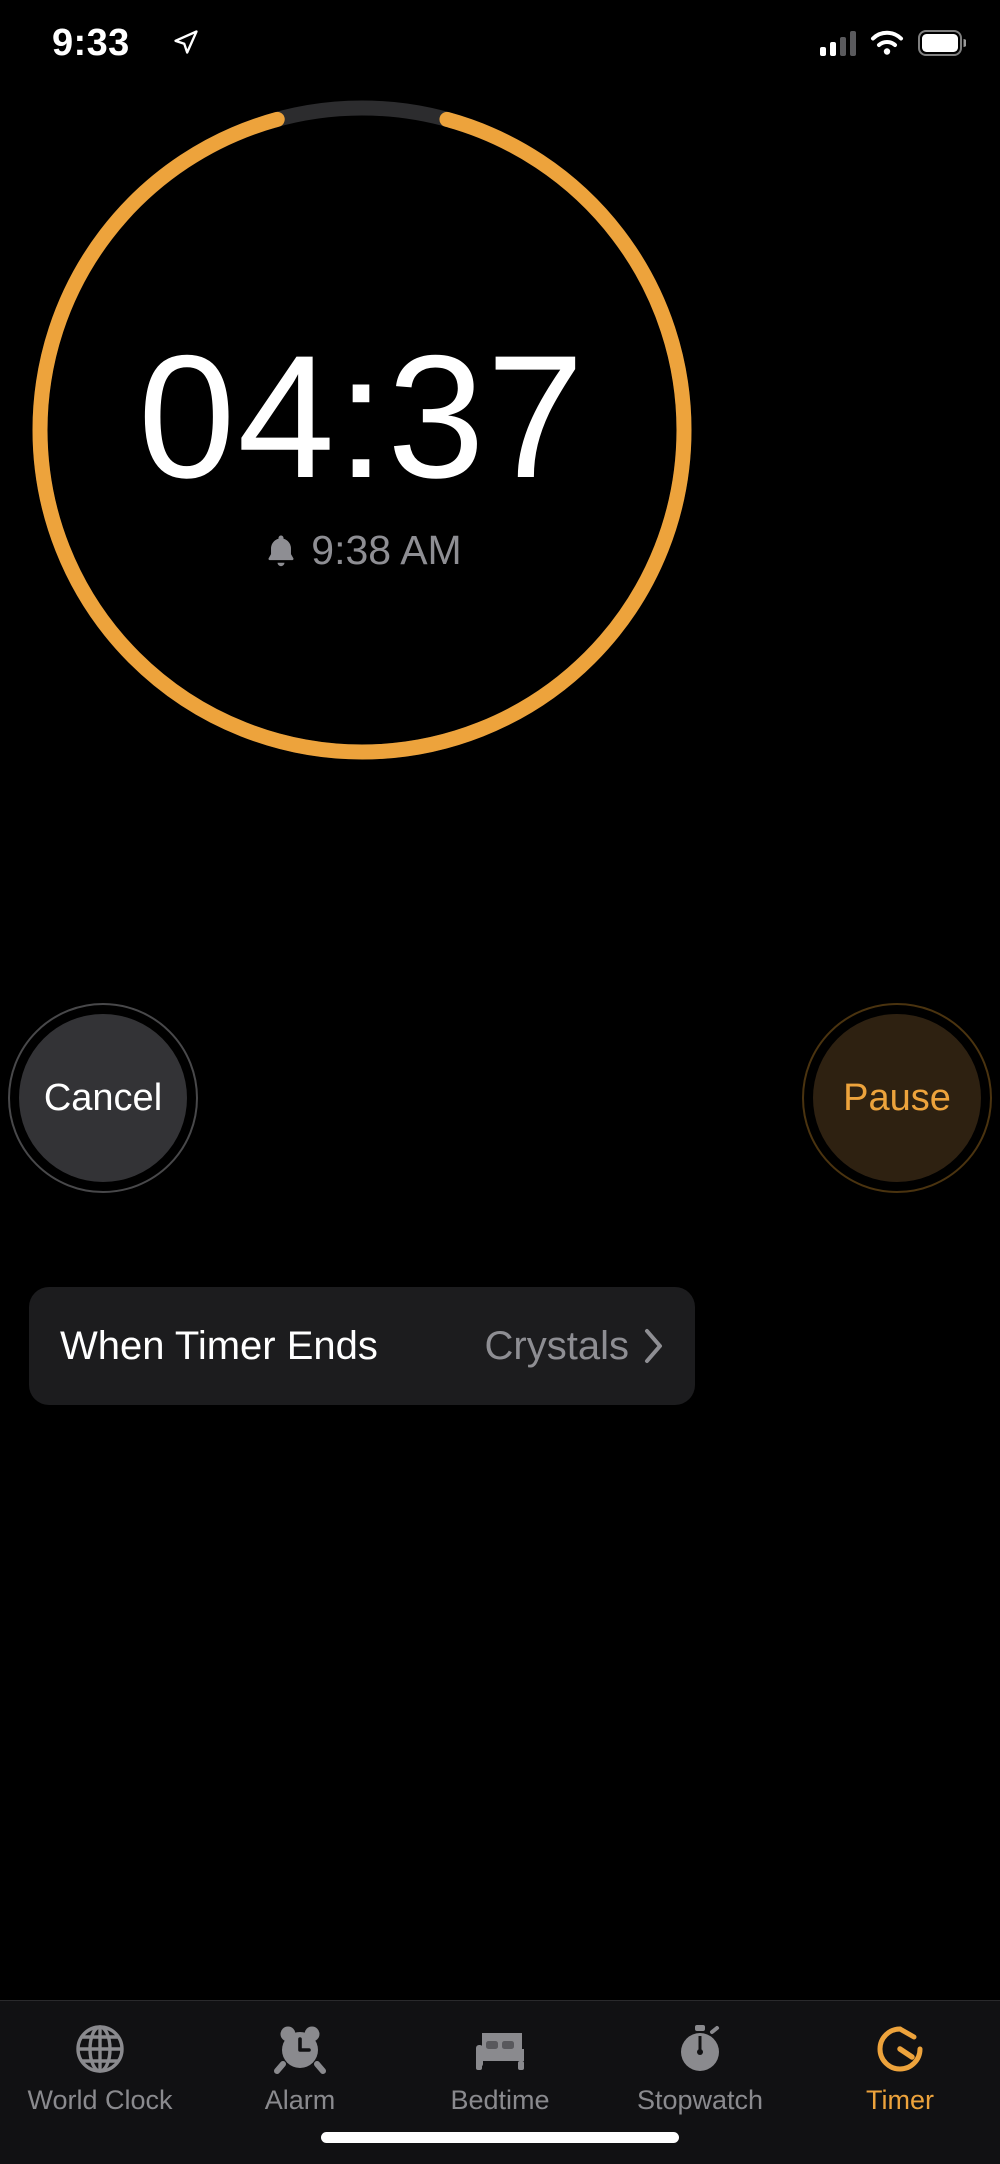  I want to click on chevron-right-icon, so click(653, 1346).